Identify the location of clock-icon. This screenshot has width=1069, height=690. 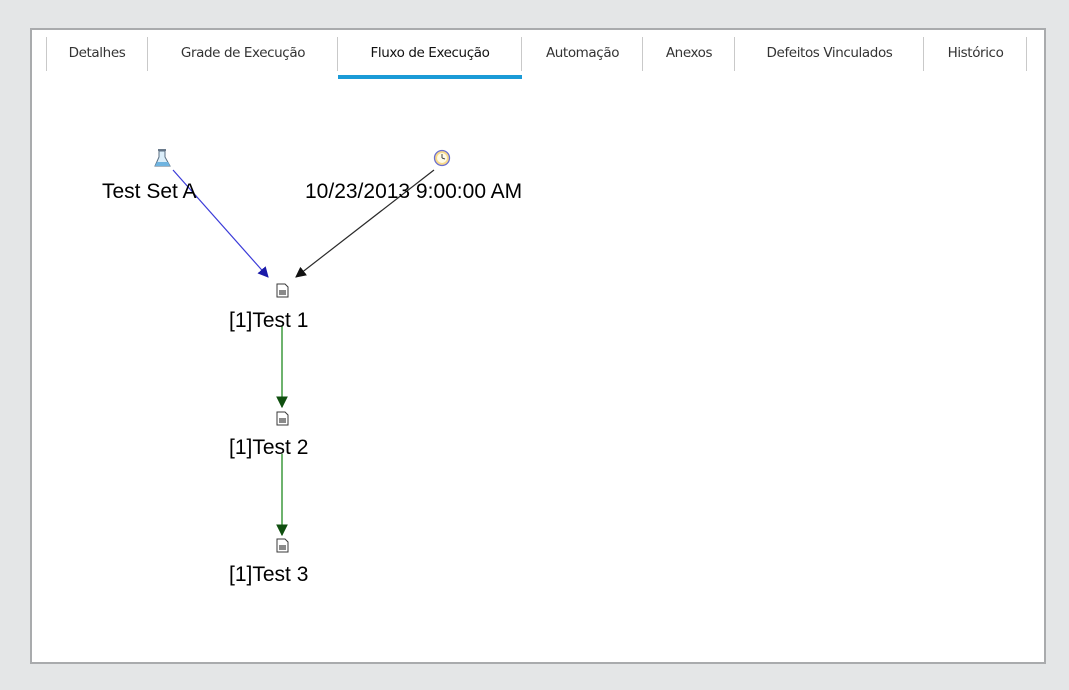
(442, 158).